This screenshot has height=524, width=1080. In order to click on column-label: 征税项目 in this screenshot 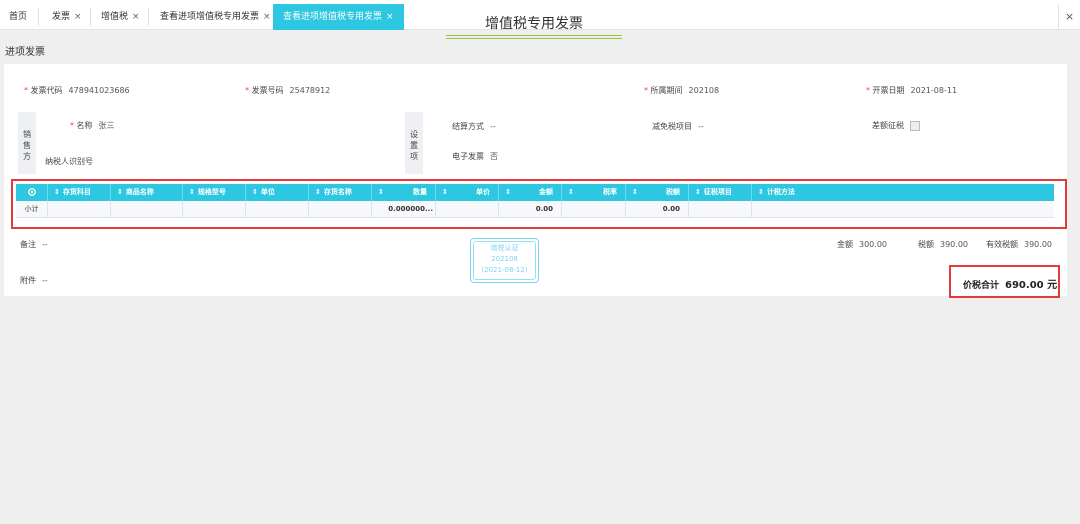, I will do `click(717, 192)`.